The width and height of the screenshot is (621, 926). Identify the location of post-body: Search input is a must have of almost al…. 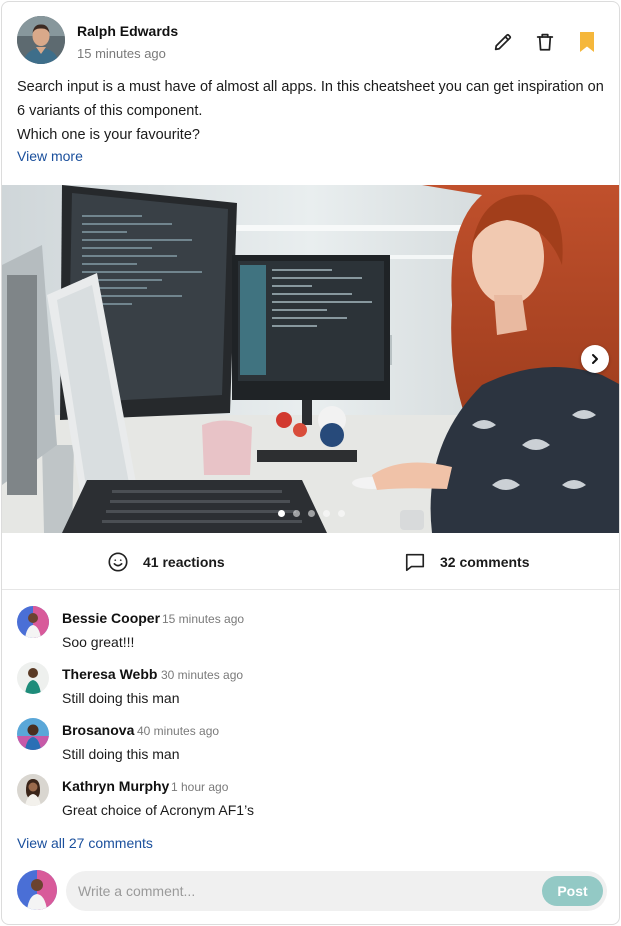
(312, 111).